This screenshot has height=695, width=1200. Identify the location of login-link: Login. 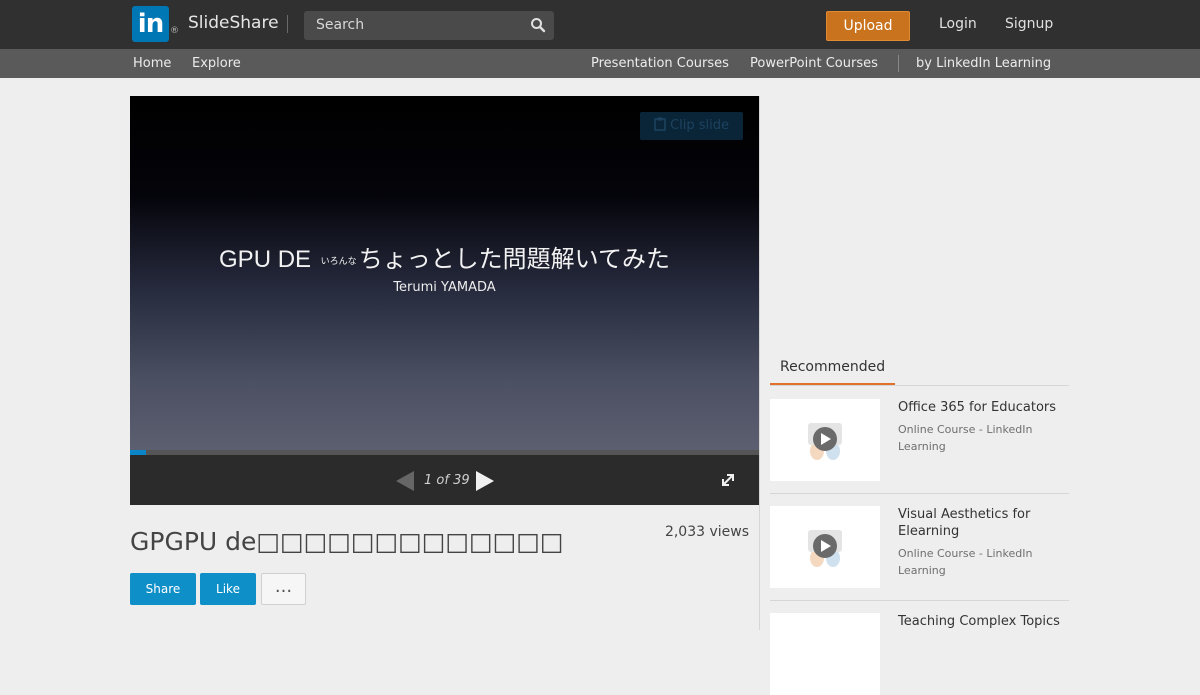
(958, 24).